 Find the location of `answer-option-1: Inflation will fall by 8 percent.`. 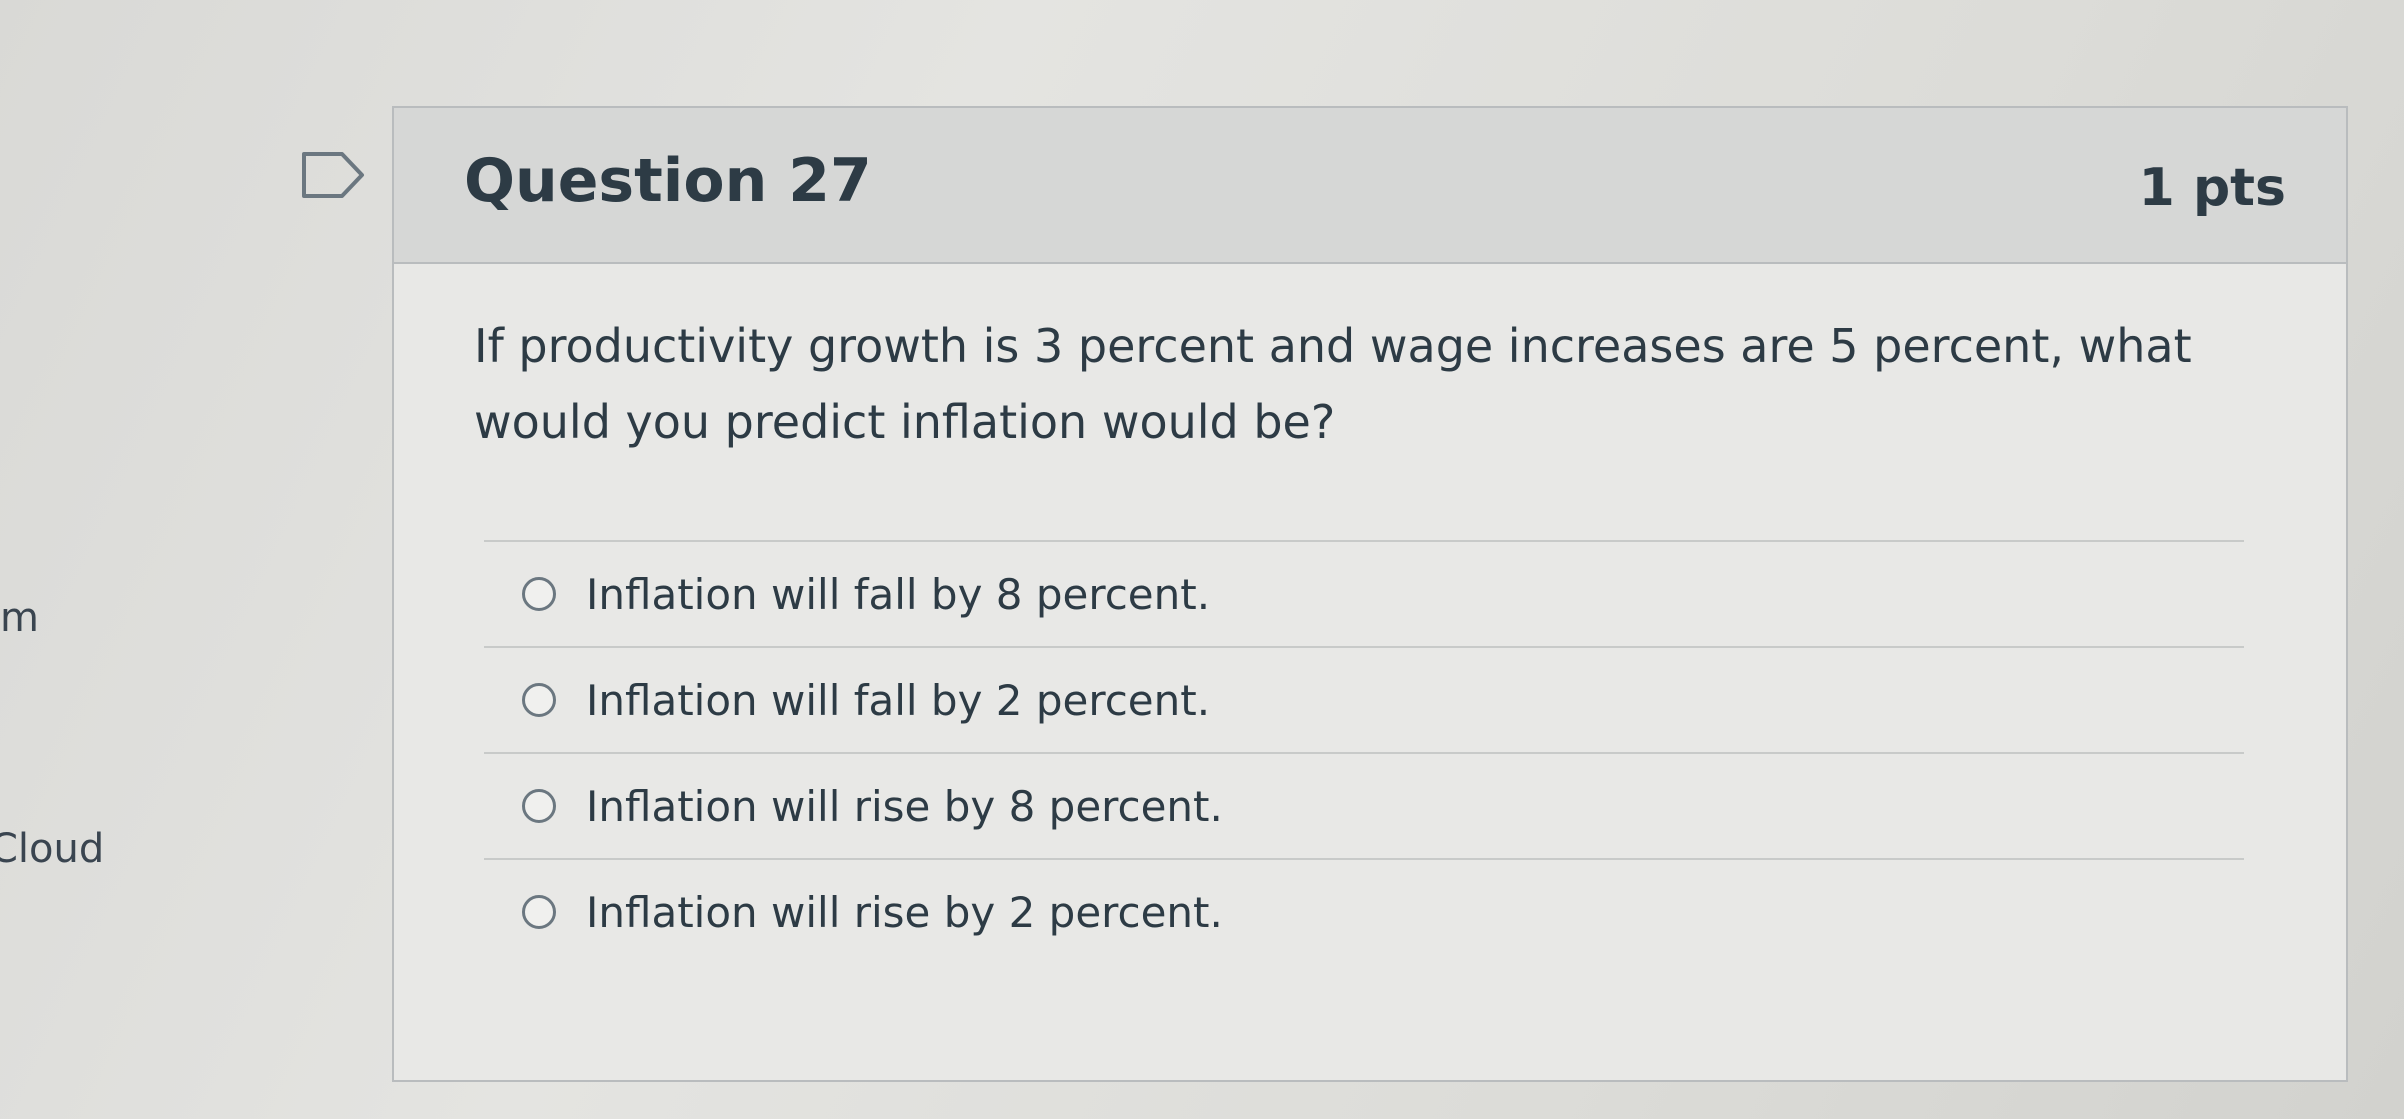

answer-option-1: Inflation will fall by 8 percent. is located at coordinates (1364, 593).